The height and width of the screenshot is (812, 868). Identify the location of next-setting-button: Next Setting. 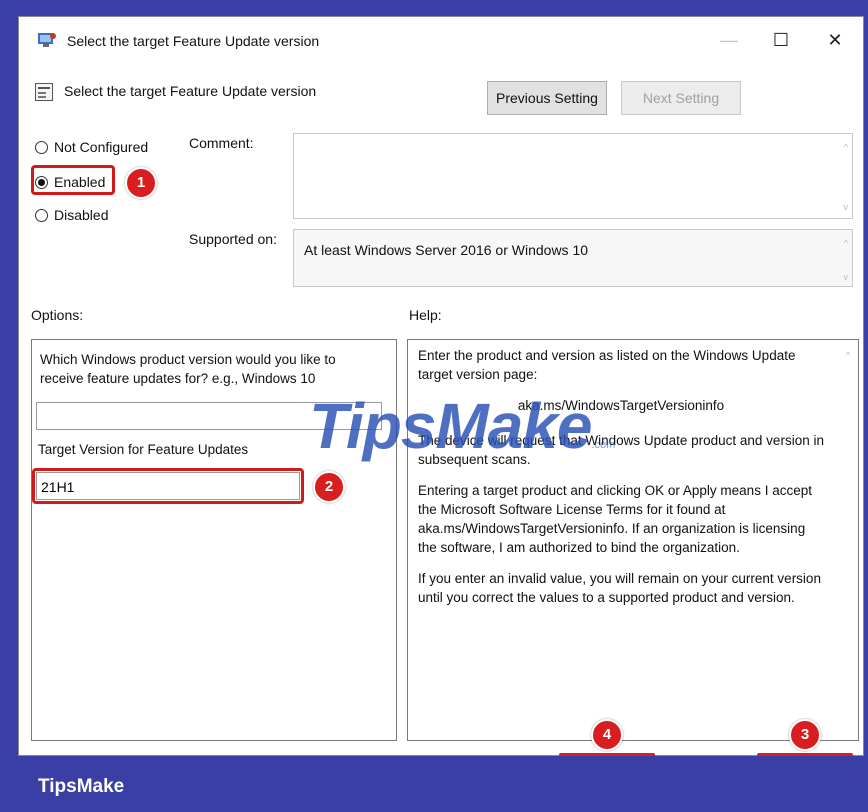
(681, 98).